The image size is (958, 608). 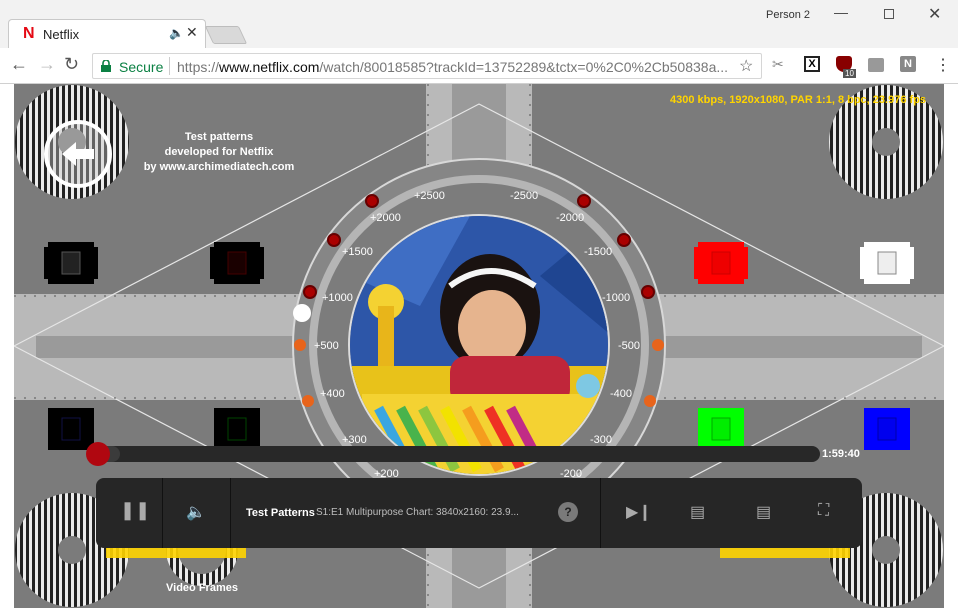 I want to click on dial-label-p400: +400, so click(x=332, y=394).